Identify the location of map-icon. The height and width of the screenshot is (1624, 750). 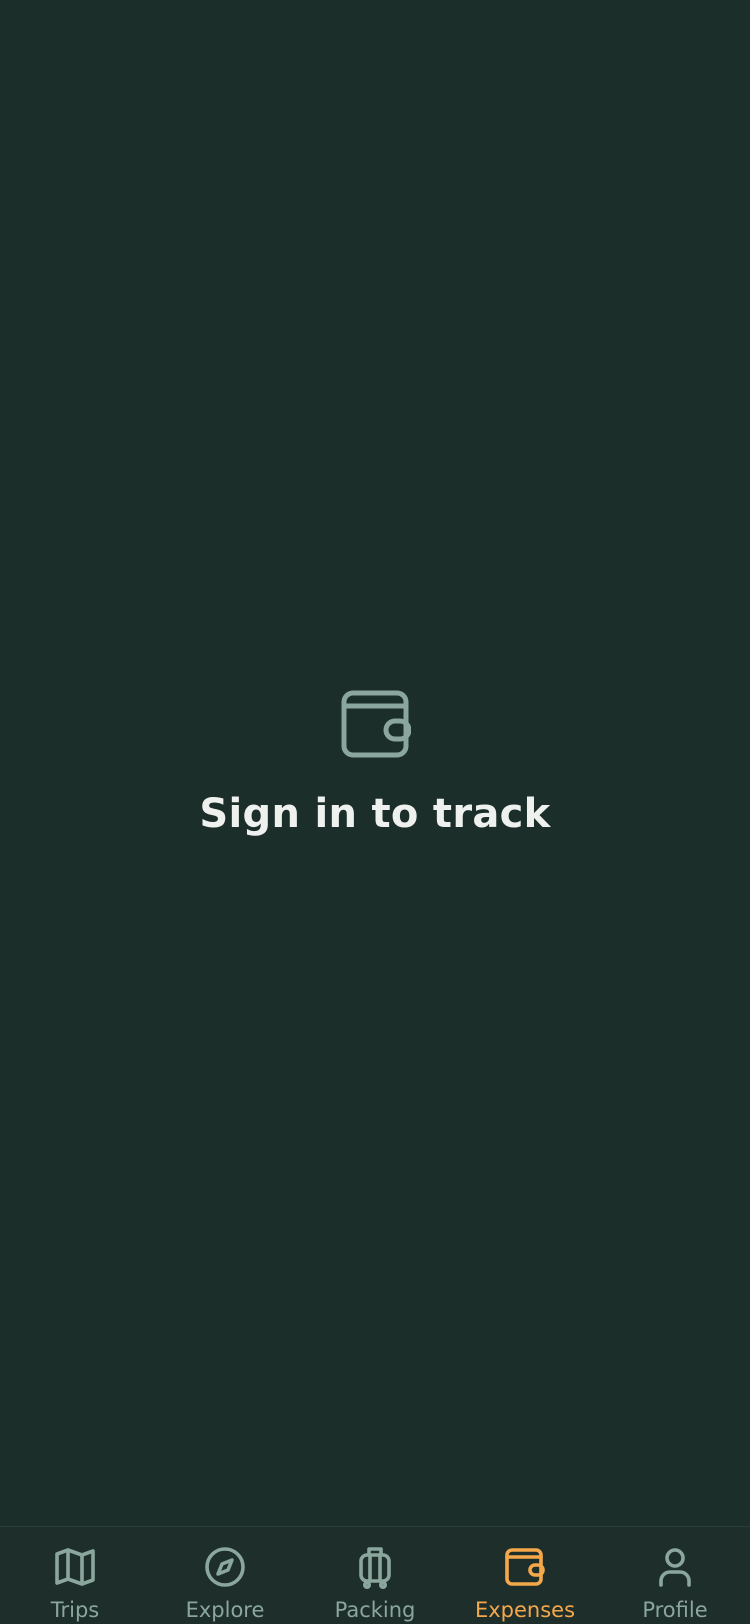
(75, 1567).